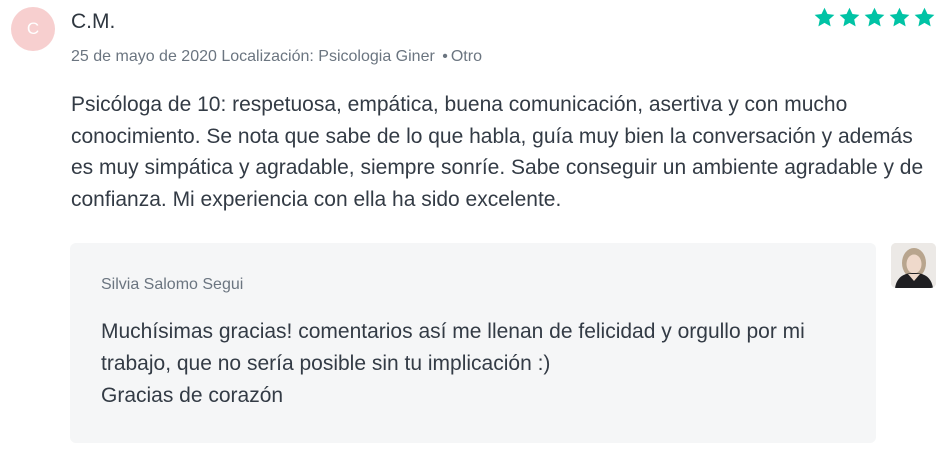 The height and width of the screenshot is (461, 948). Describe the element at coordinates (192, 395) in the screenshot. I see `reply-line: Gracias de corazón` at that location.